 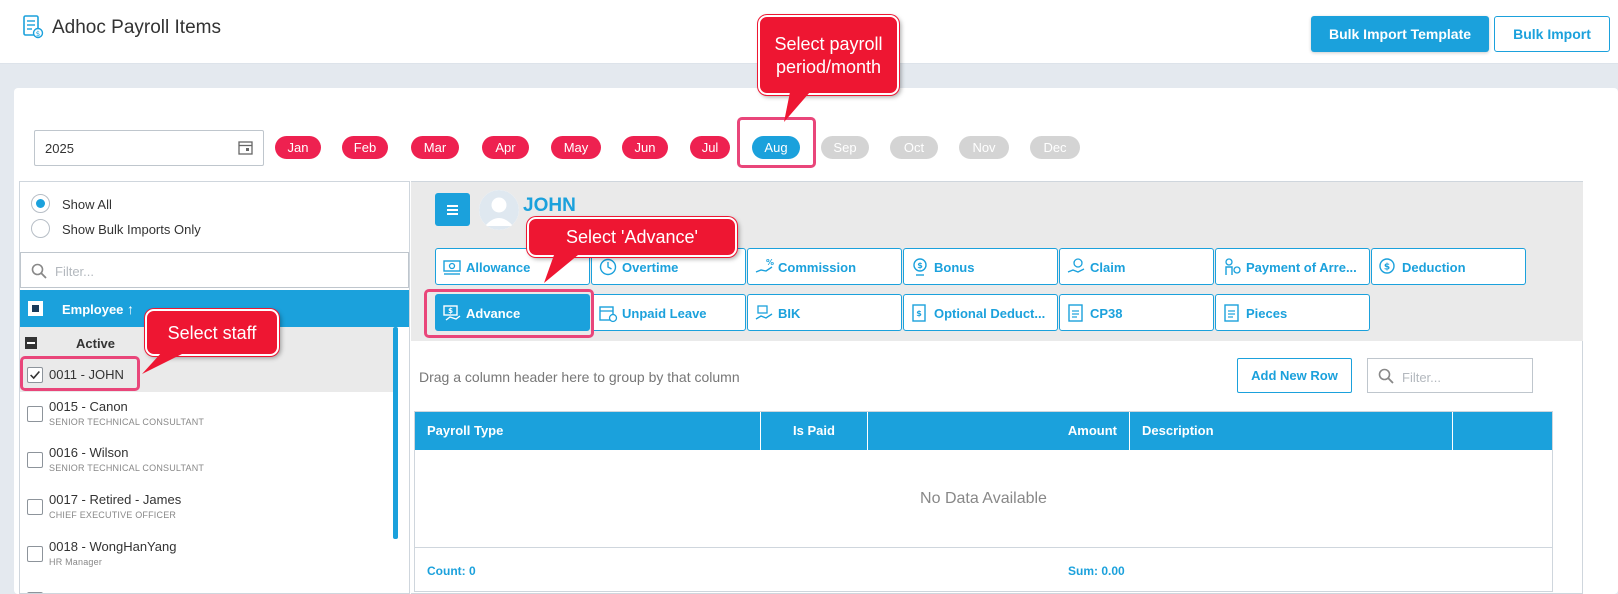 I want to click on employee-row: 0015 - Canon SENIOR TECHNICAL CONSULTANT, so click(x=206, y=415).